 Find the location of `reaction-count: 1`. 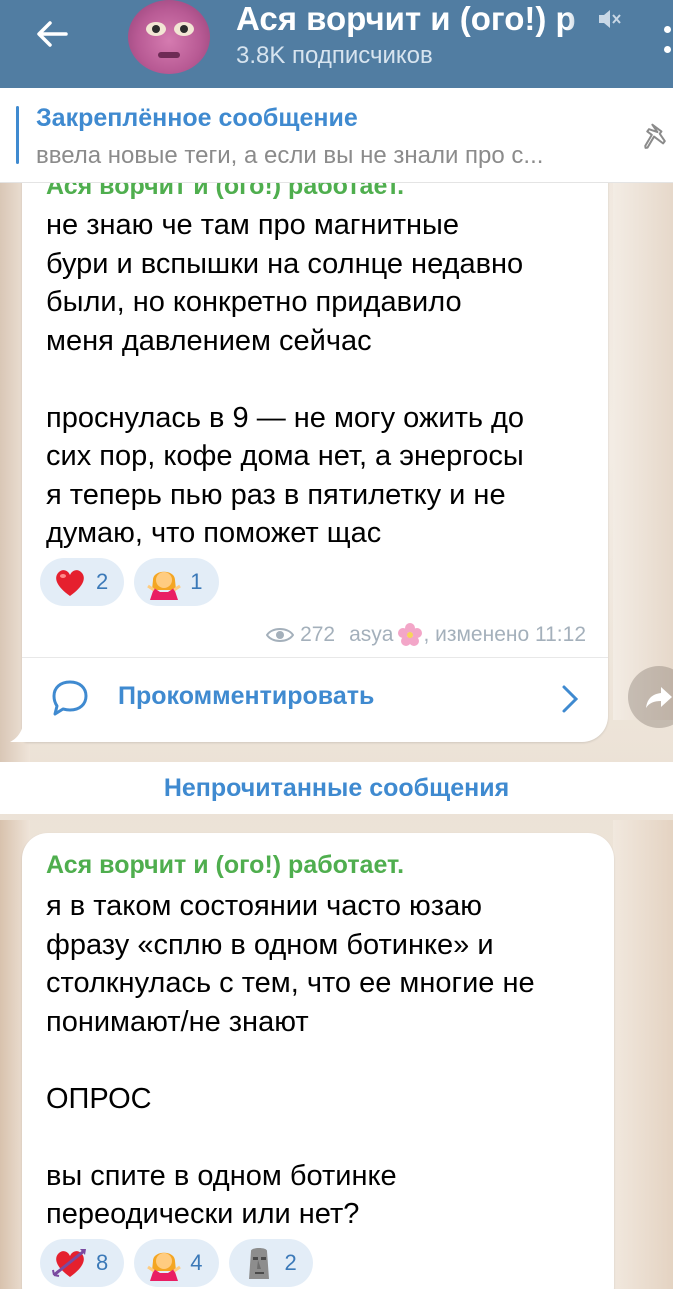

reaction-count: 1 is located at coordinates (196, 581).